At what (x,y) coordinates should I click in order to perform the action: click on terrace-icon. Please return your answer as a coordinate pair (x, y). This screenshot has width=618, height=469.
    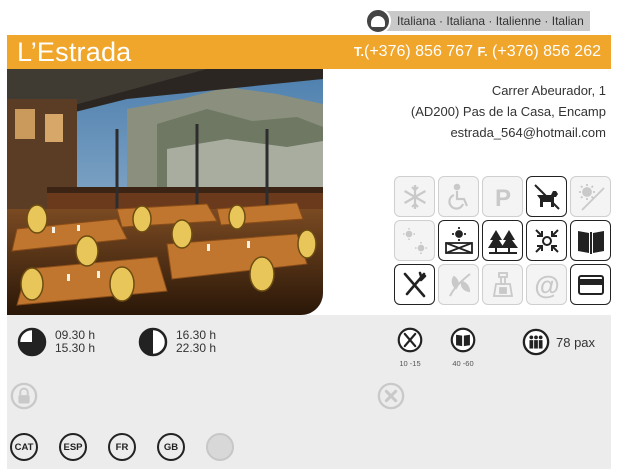
    Looking at the image, I should click on (458, 240).